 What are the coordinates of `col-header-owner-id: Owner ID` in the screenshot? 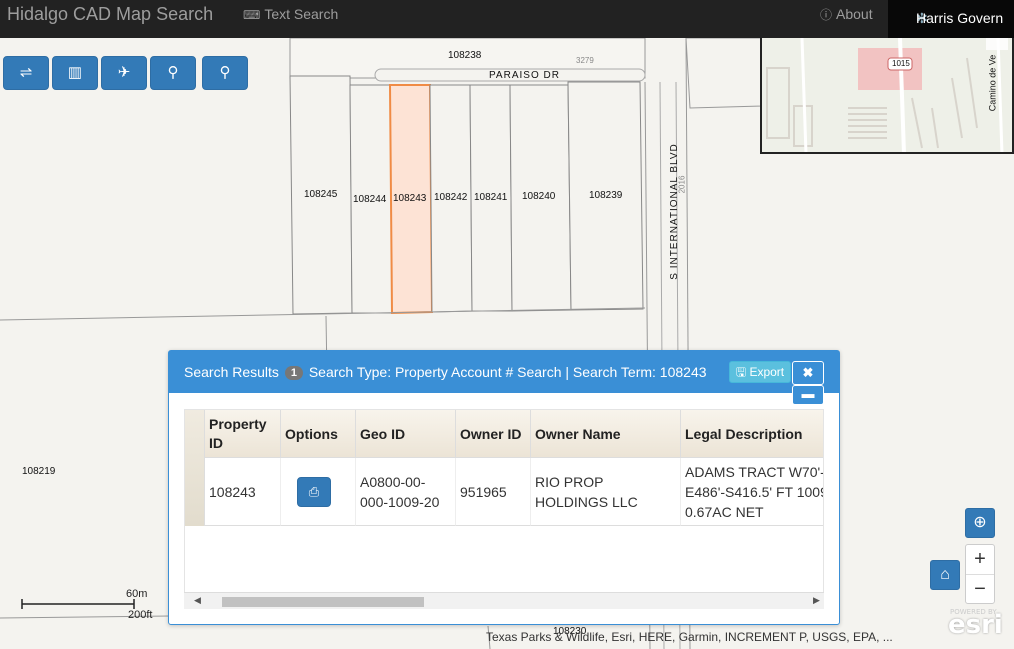 It's located at (493, 434).